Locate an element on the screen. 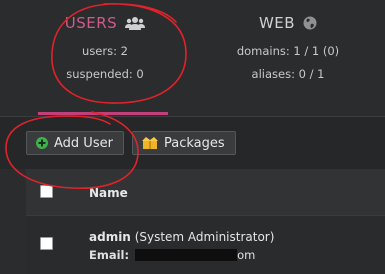  row-email-suffix: om is located at coordinates (246, 255).